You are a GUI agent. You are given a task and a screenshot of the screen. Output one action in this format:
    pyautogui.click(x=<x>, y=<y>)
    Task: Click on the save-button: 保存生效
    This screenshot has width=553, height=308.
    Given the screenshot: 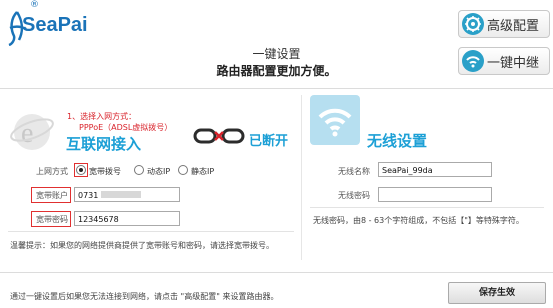 What is the action you would take?
    pyautogui.click(x=497, y=293)
    